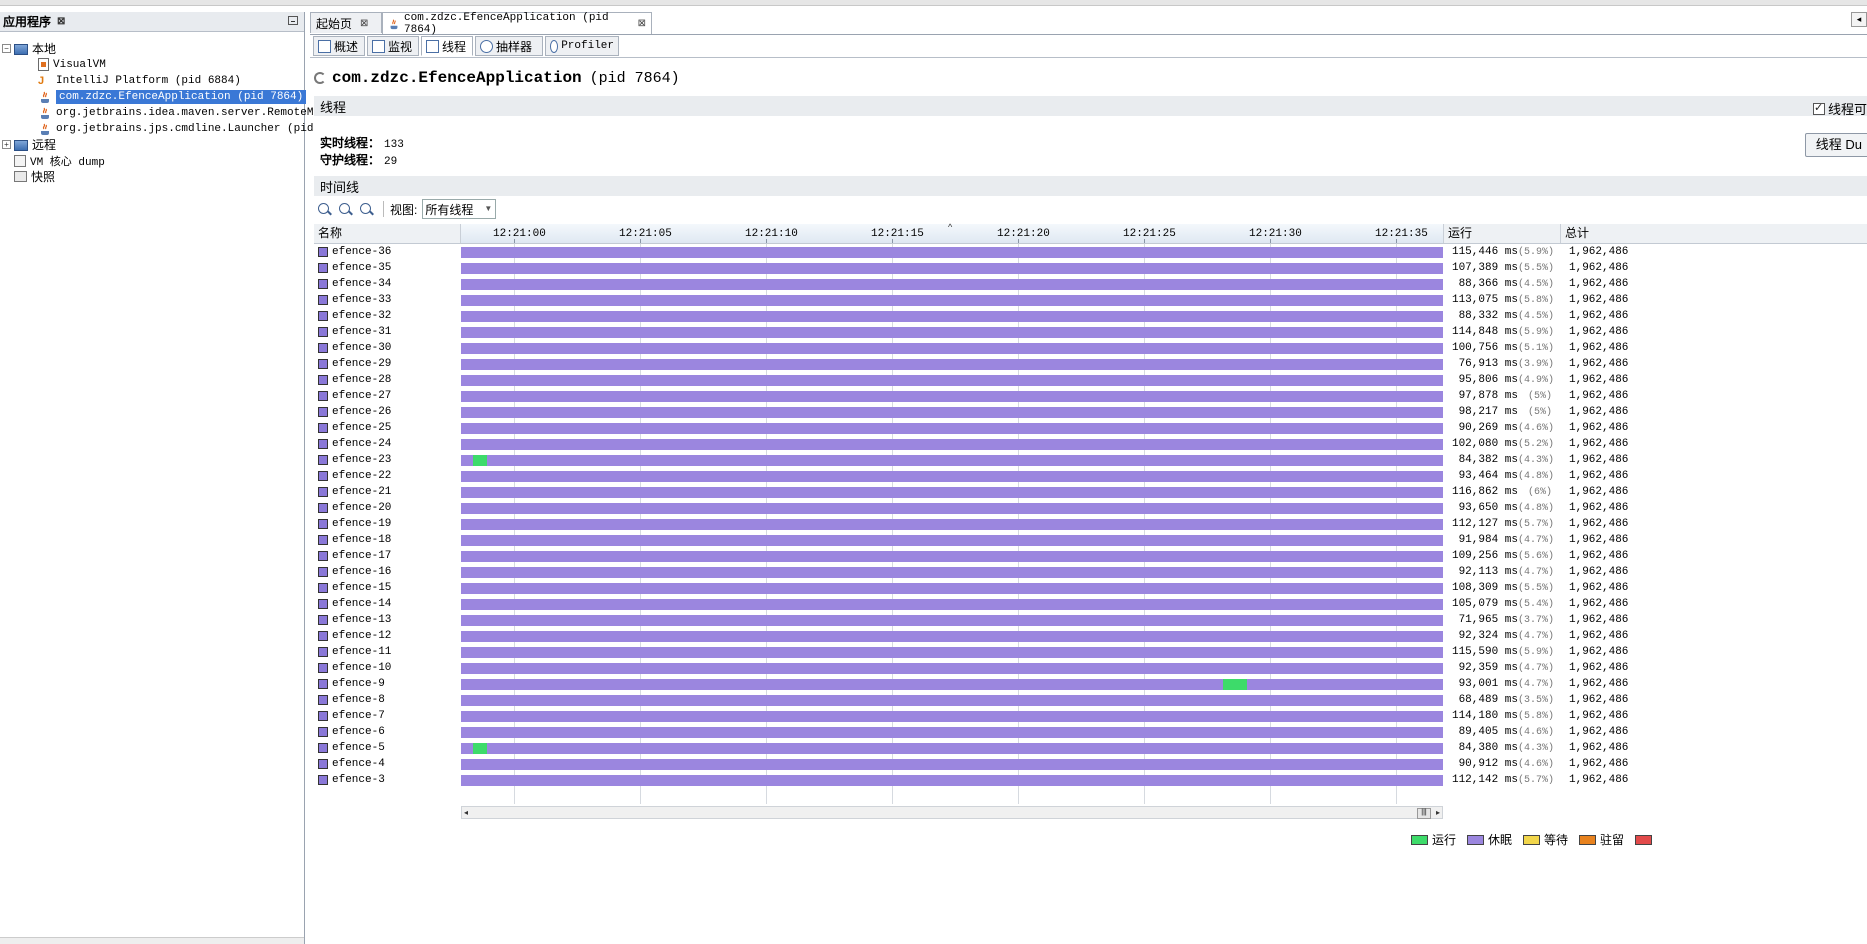  What do you see at coordinates (1090, 636) in the screenshot?
I see `thread-row: efence-12 92,324 ms(4.7%) 1,962,486` at bounding box center [1090, 636].